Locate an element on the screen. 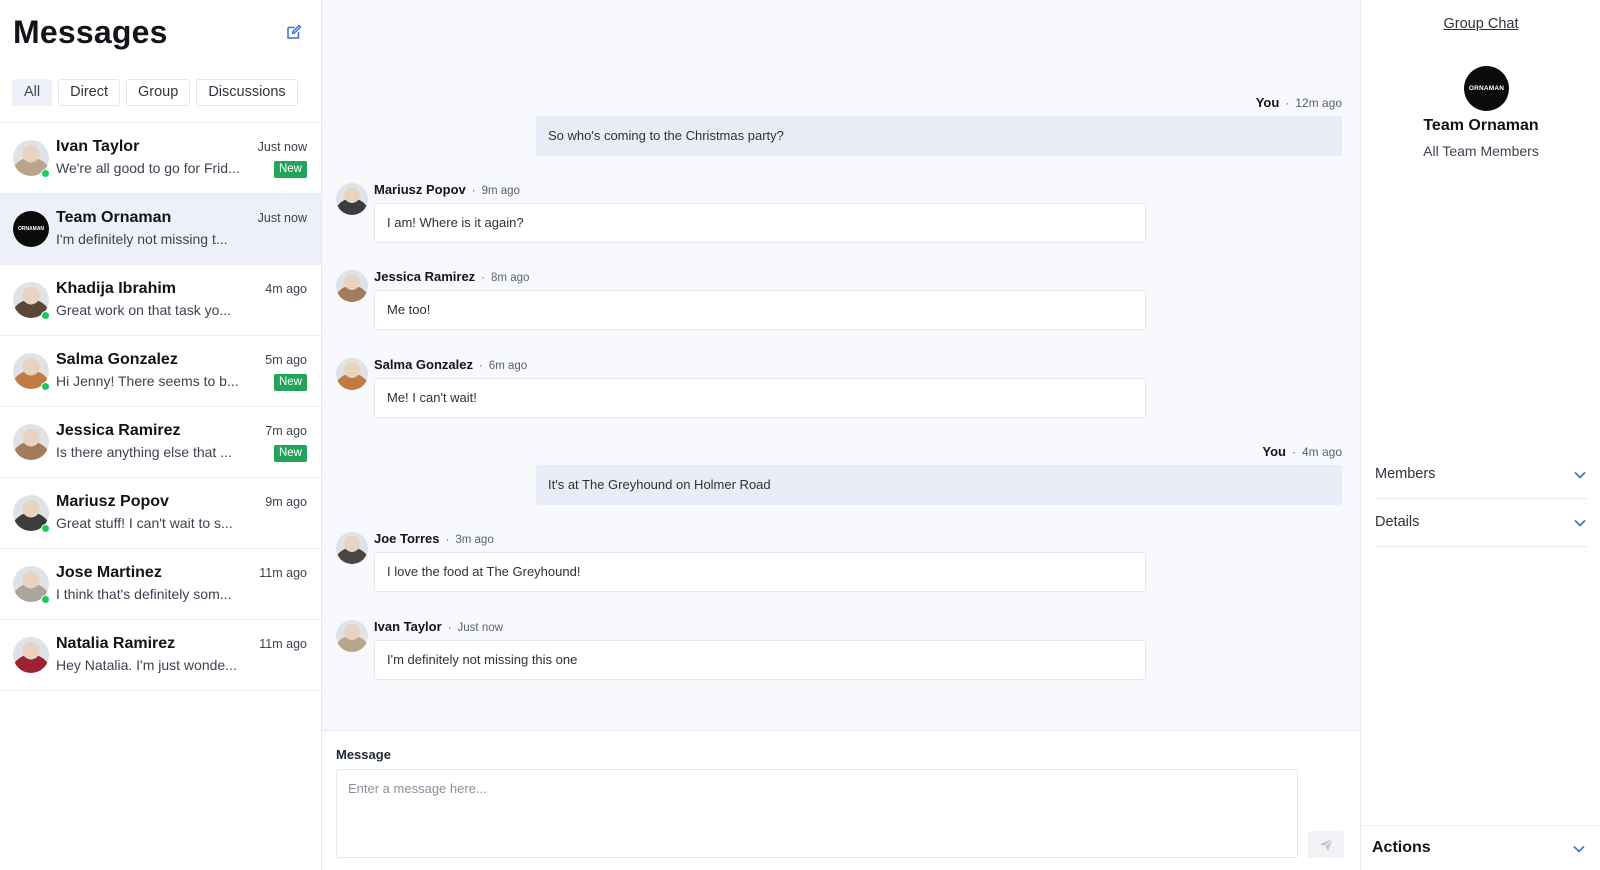 The width and height of the screenshot is (1600, 870). message-meta: Jessica Ramirez · 8m ago is located at coordinates (451, 276).